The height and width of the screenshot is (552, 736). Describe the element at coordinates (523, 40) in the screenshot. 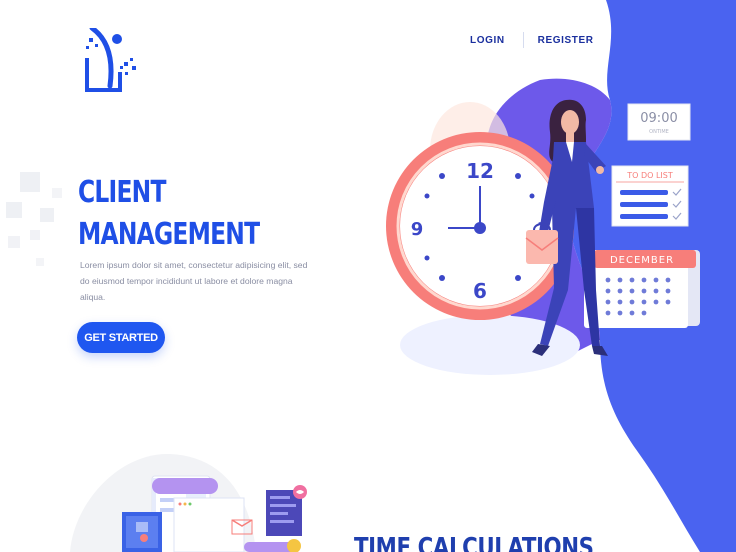

I see `nav-divider` at that location.